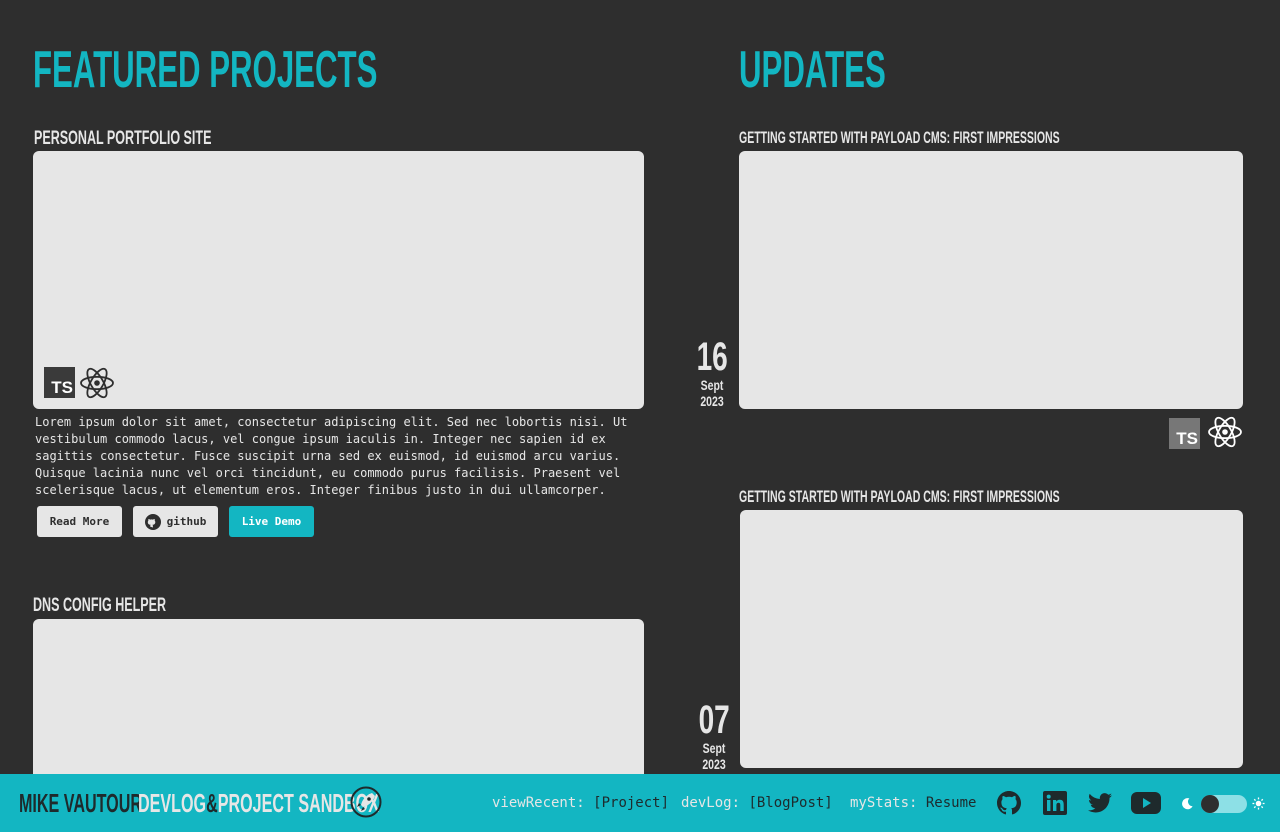 The width and height of the screenshot is (1280, 832). I want to click on site-owner-name: Mike Vautour, so click(80, 803).